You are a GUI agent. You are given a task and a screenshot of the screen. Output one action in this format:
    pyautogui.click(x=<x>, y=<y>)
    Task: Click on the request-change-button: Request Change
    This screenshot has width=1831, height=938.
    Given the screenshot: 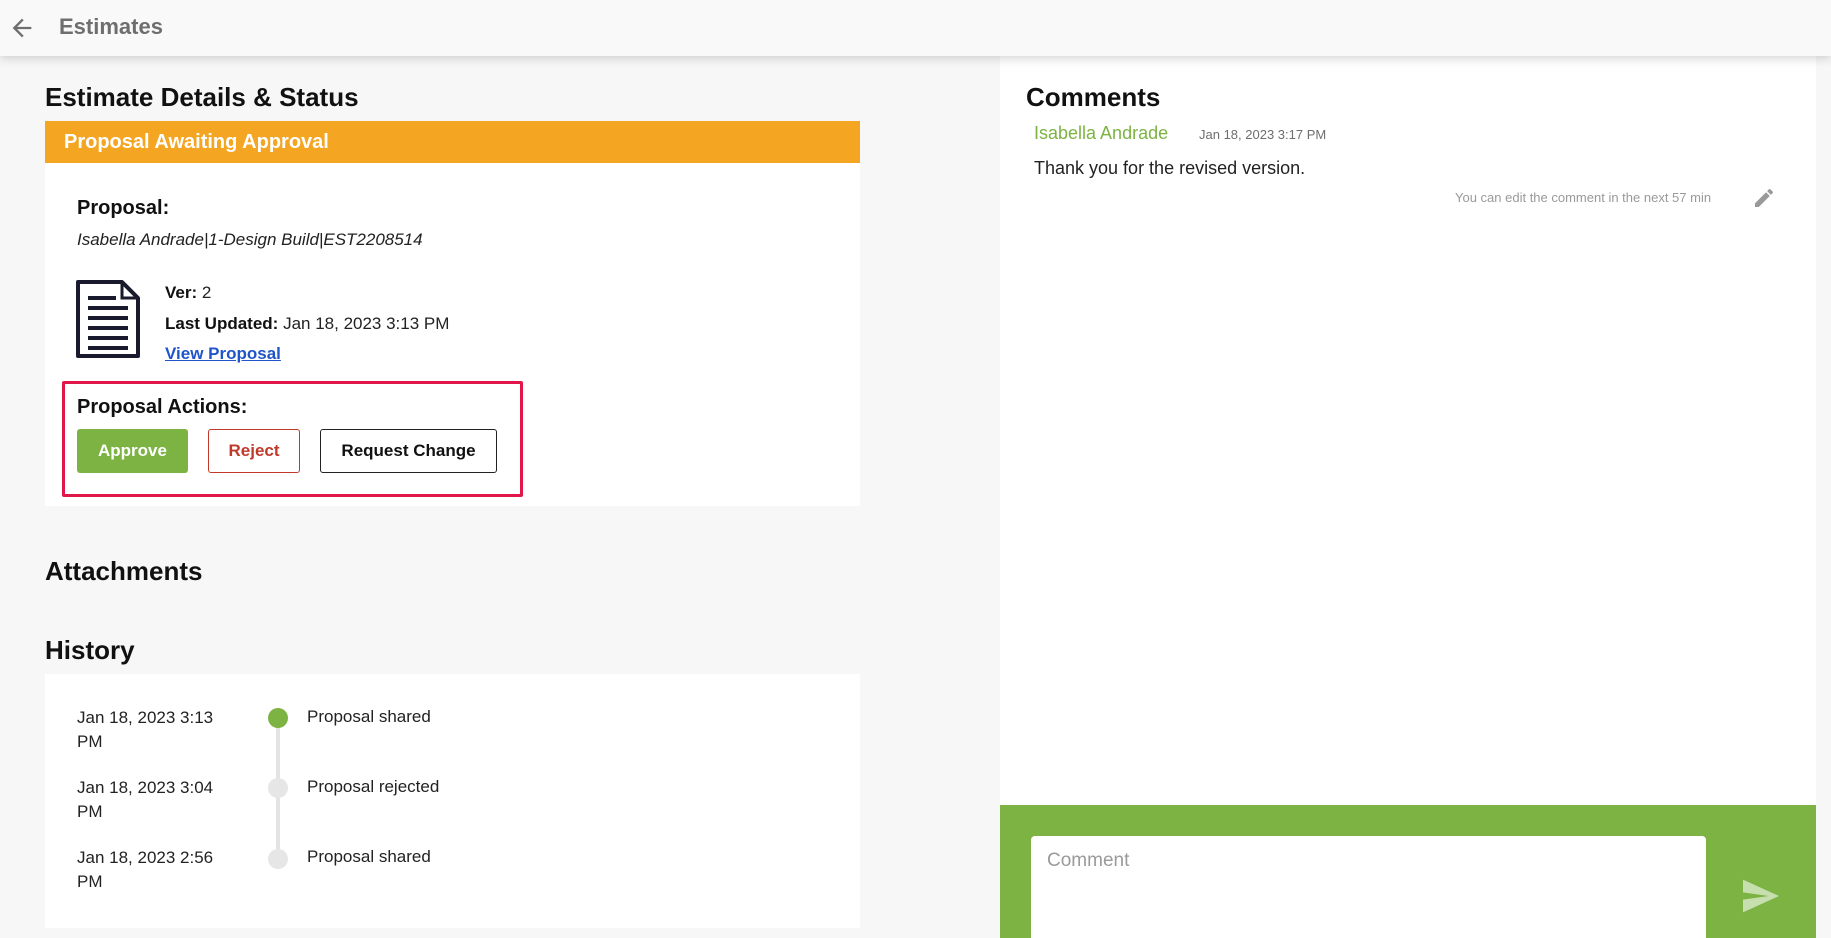 What is the action you would take?
    pyautogui.click(x=408, y=451)
    